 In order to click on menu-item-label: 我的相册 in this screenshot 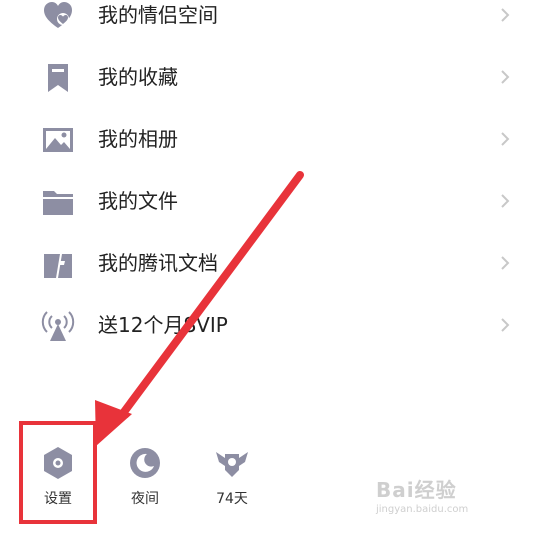, I will do `click(138, 139)`.